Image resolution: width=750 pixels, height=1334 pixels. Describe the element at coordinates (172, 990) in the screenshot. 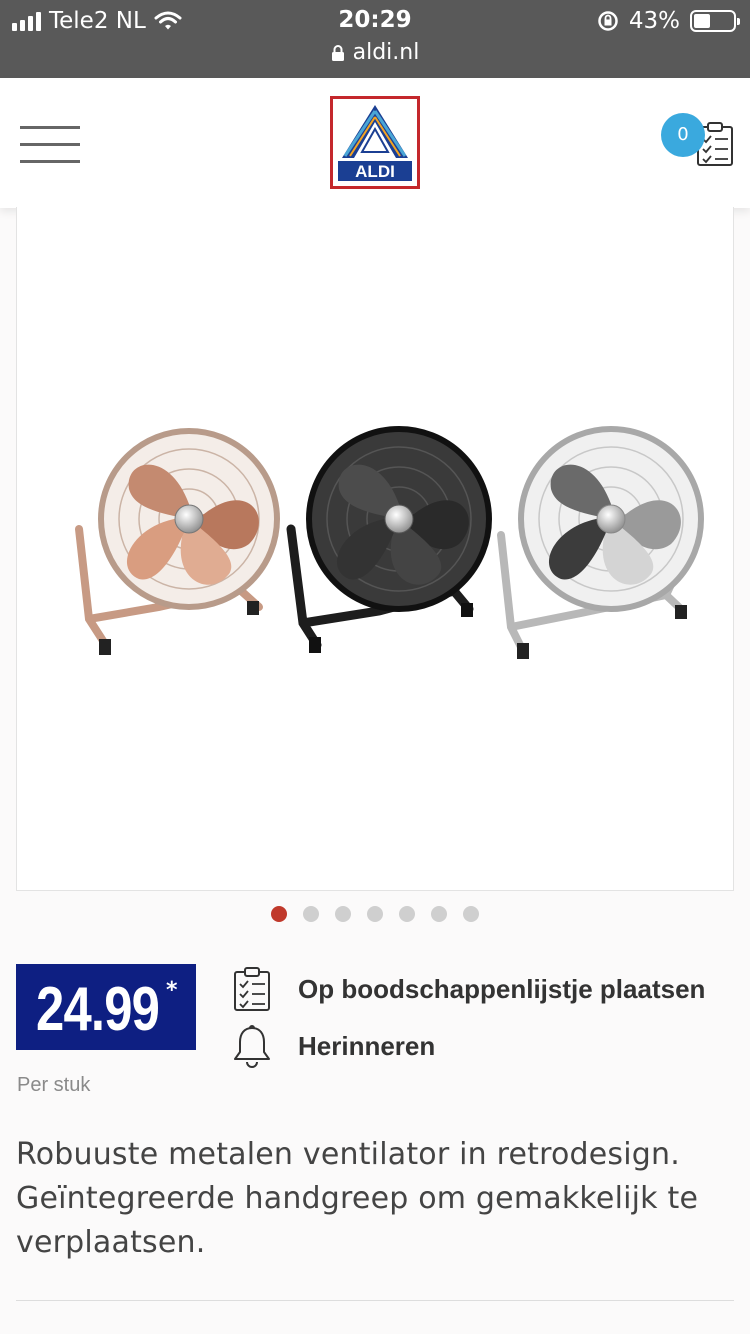

I see `price-footnote-mark: *` at that location.